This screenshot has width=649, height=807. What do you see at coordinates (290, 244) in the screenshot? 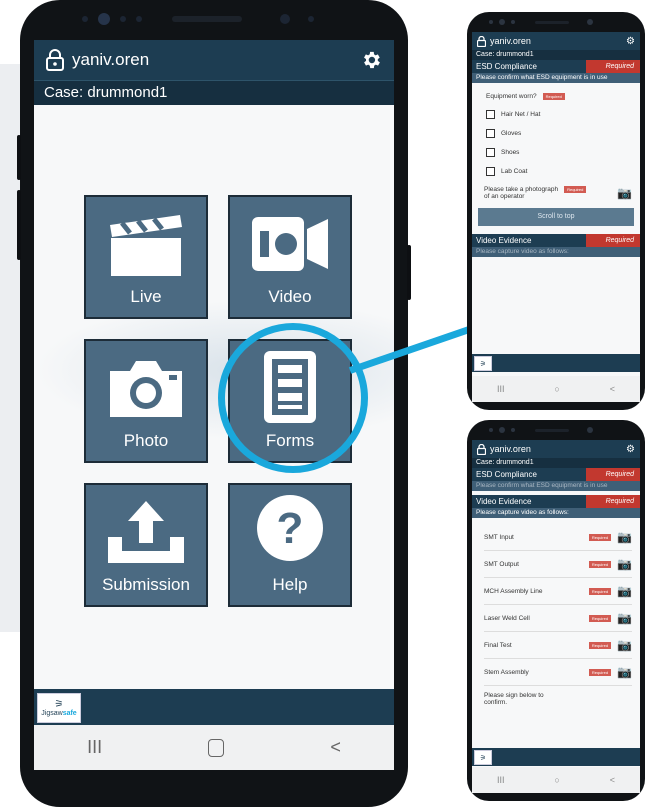
I see `video-camera-icon` at bounding box center [290, 244].